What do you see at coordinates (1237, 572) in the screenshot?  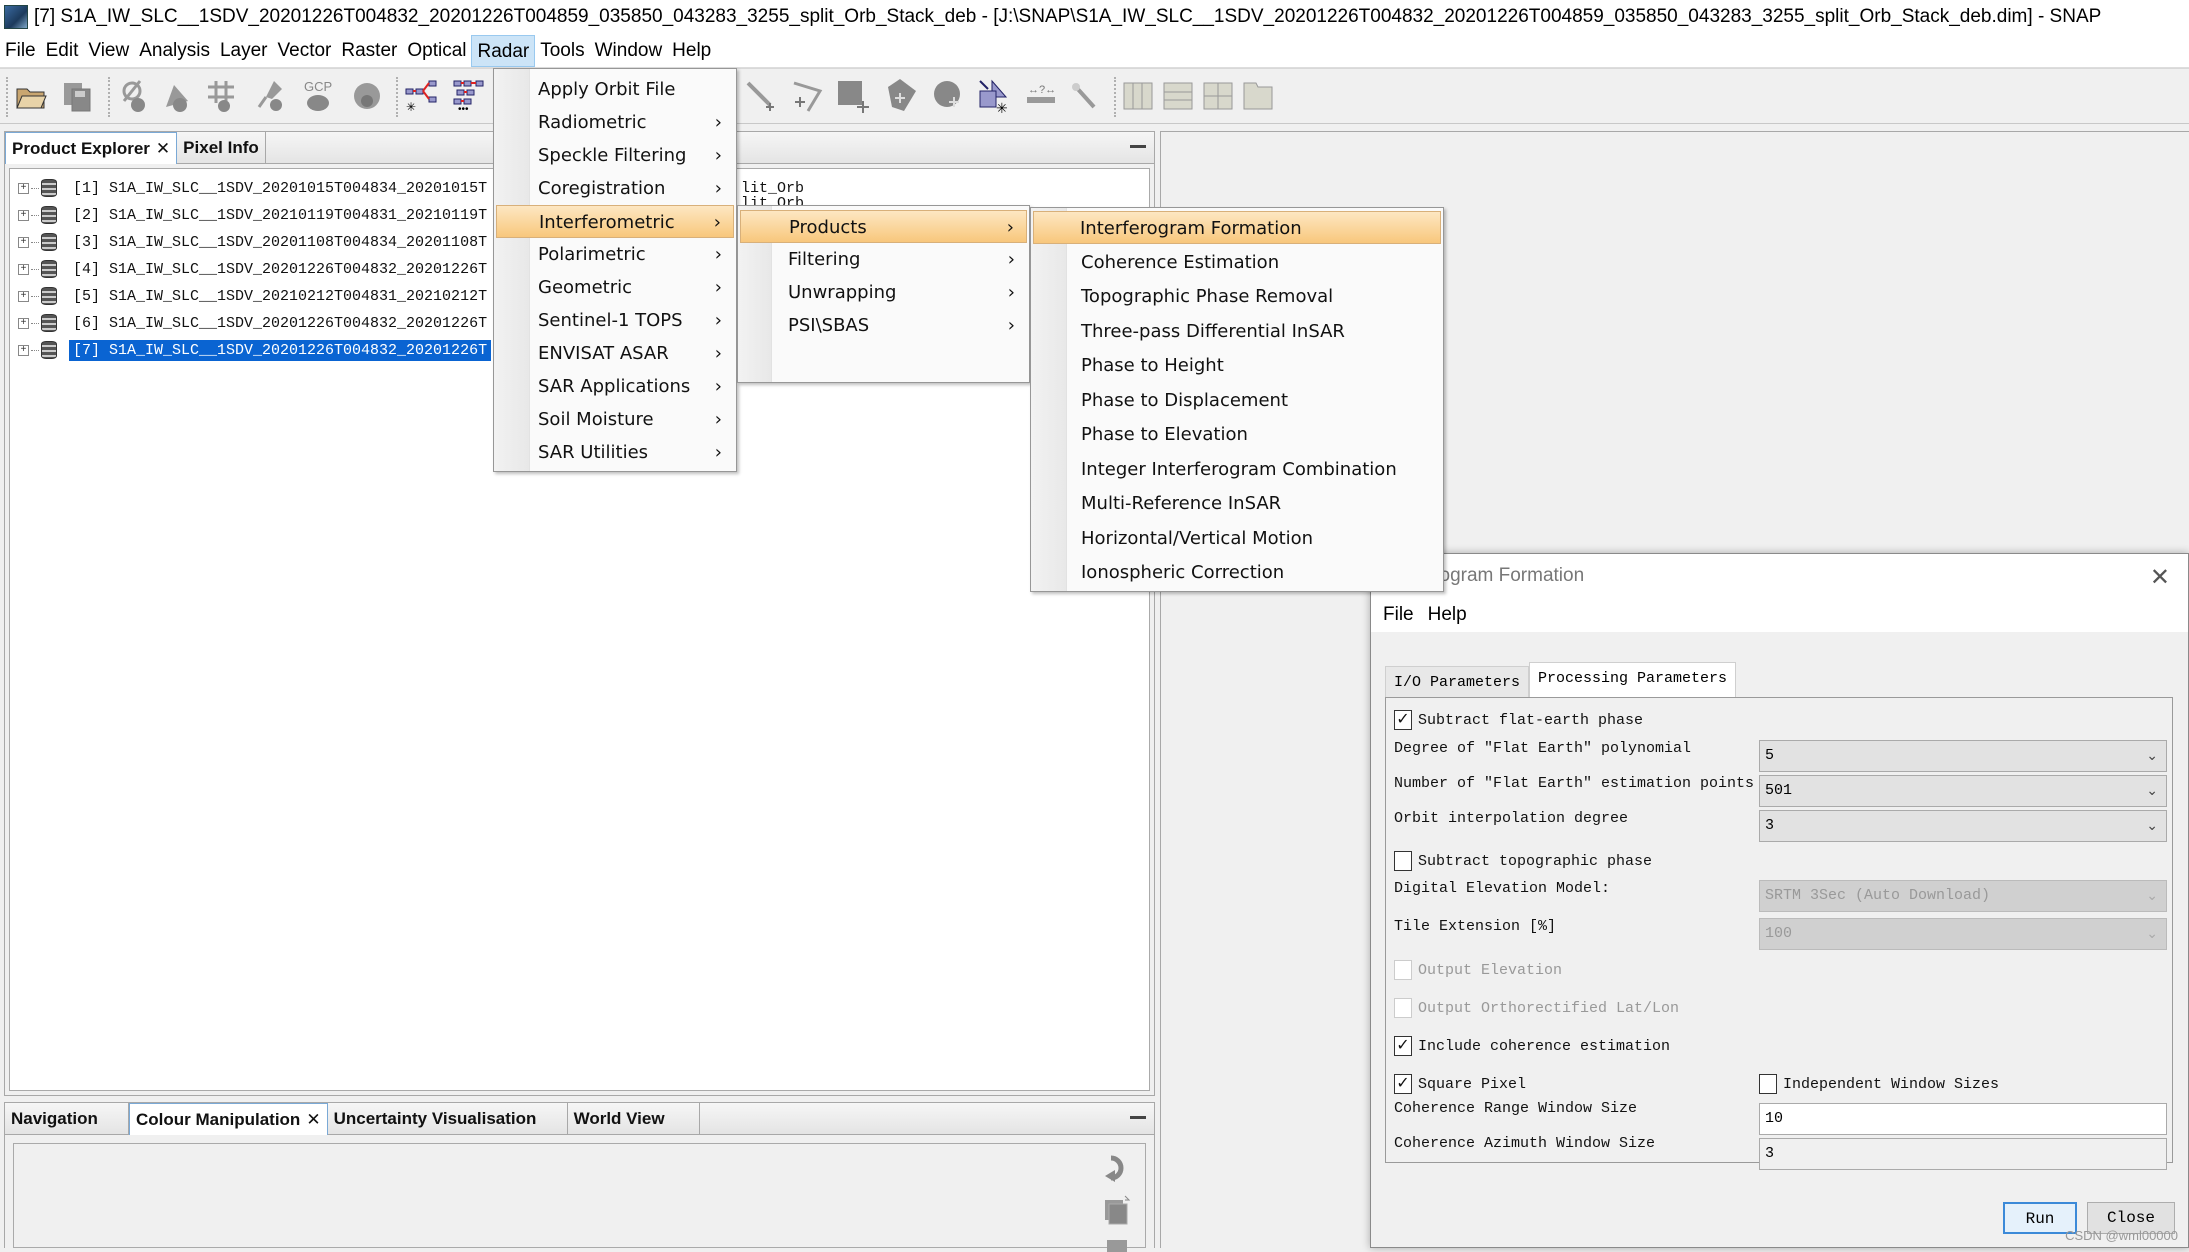 I see `menu-item-ionospheric-correction: Ionospheric Correction` at bounding box center [1237, 572].